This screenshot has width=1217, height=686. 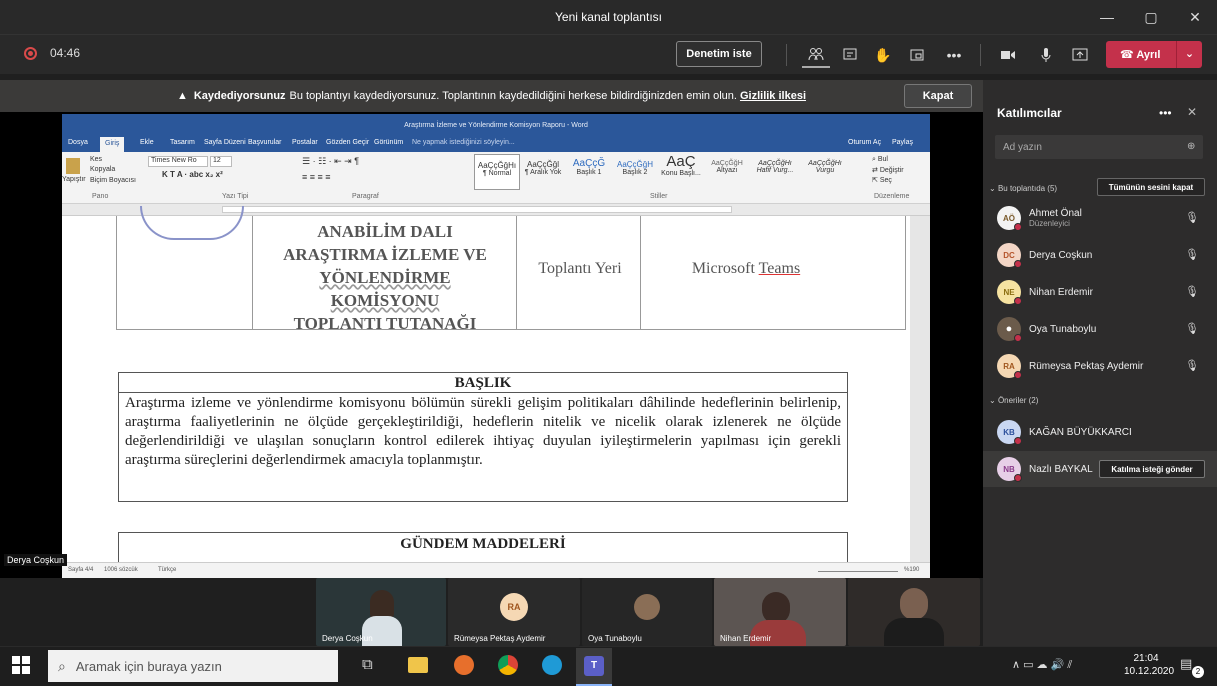 What do you see at coordinates (78, 142) in the screenshot?
I see `word-tab: Dosya` at bounding box center [78, 142].